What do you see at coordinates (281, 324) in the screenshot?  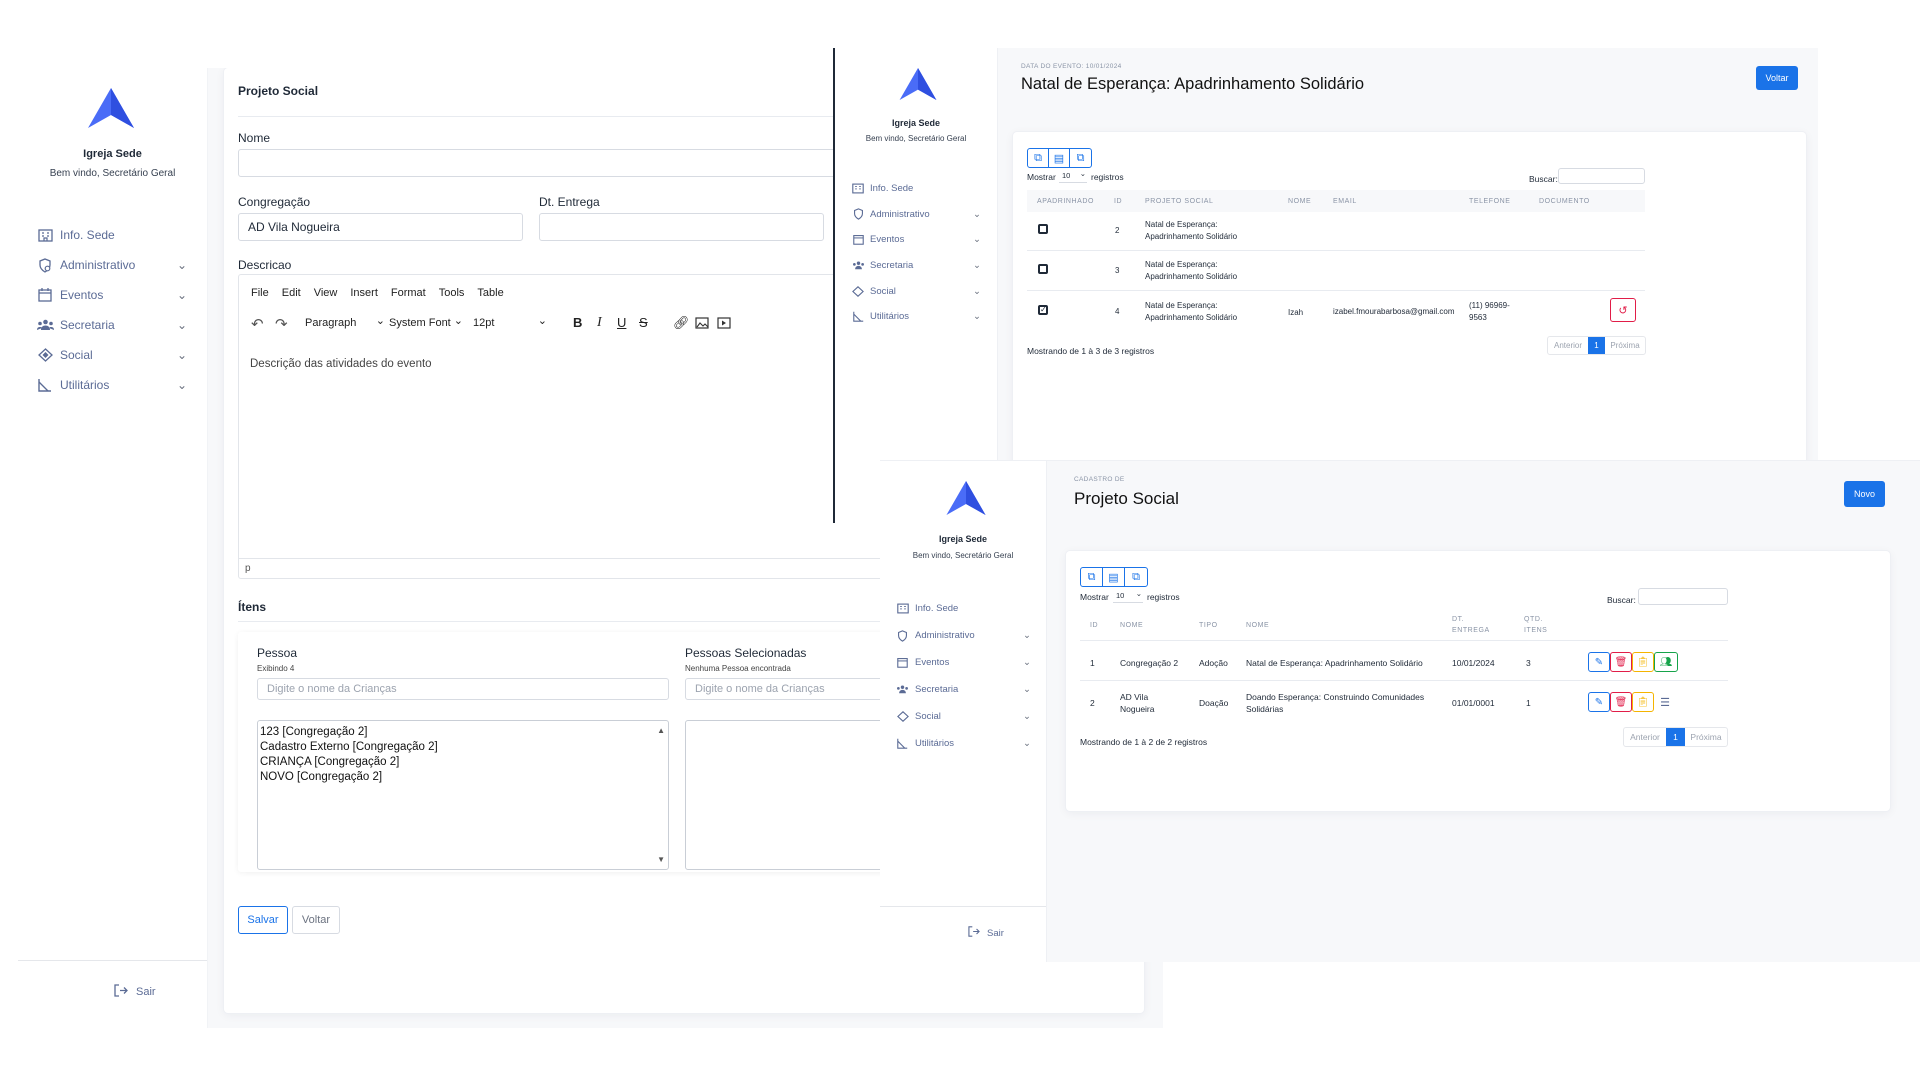 I see `redo-icon: ↷` at bounding box center [281, 324].